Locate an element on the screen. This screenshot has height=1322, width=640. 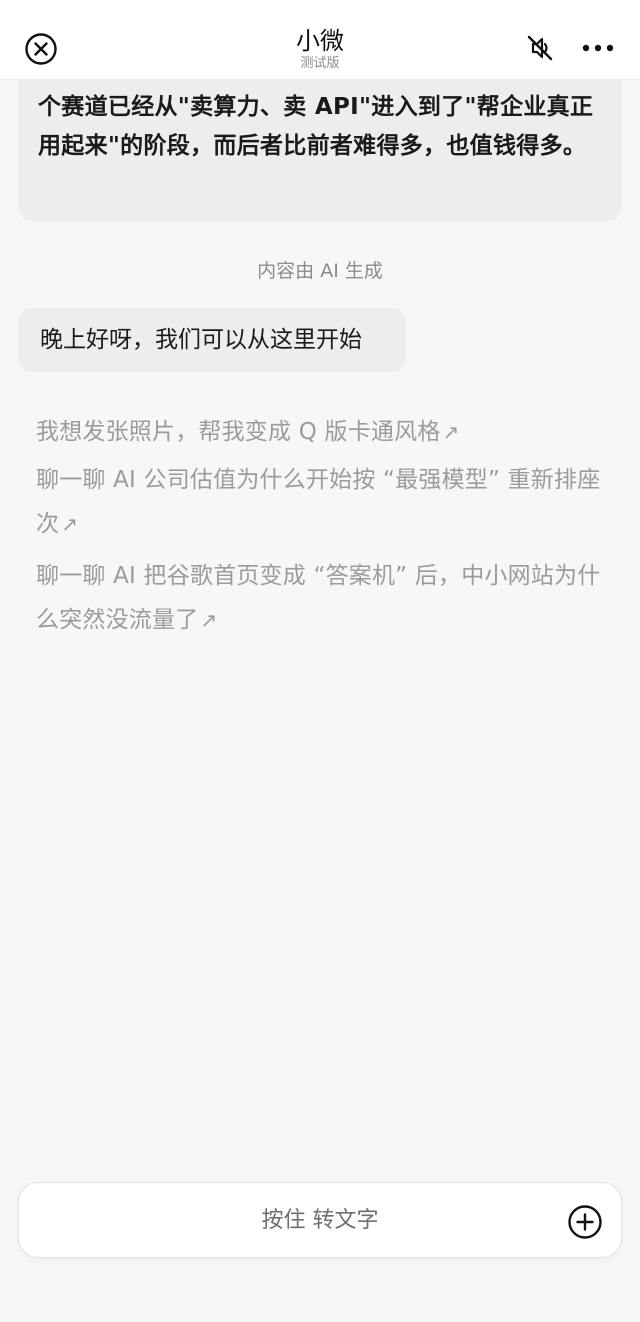
hold-to-talk-label: 按住 转文字 is located at coordinates (320, 1220).